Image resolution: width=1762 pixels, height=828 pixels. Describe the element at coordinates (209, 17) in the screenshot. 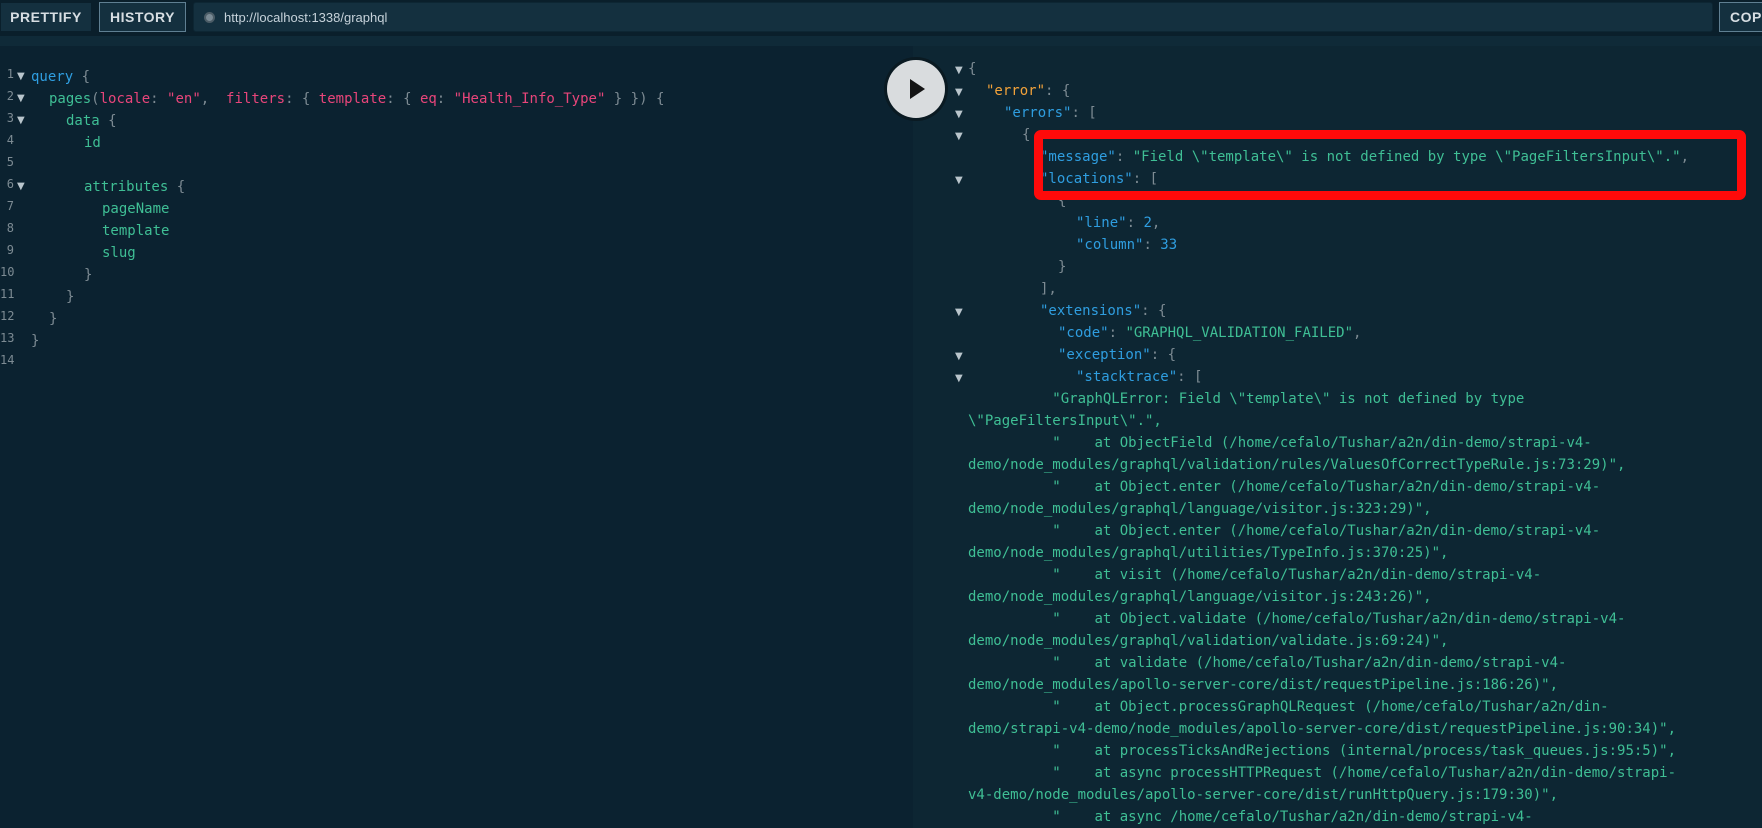

I see `connection-status-icon` at that location.